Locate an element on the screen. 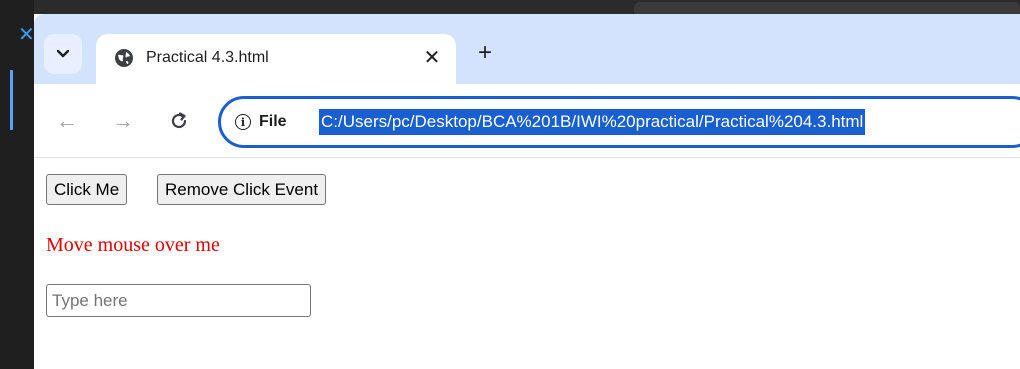 This screenshot has height=369, width=1020. close-icon: ✕ is located at coordinates (432, 57).